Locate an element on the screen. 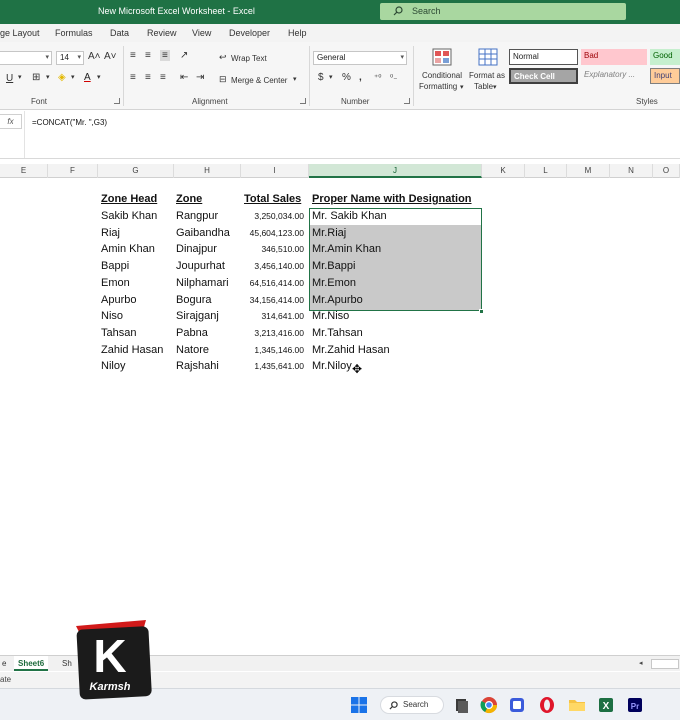 This screenshot has width=680, height=720. opera-icon is located at coordinates (547, 705).